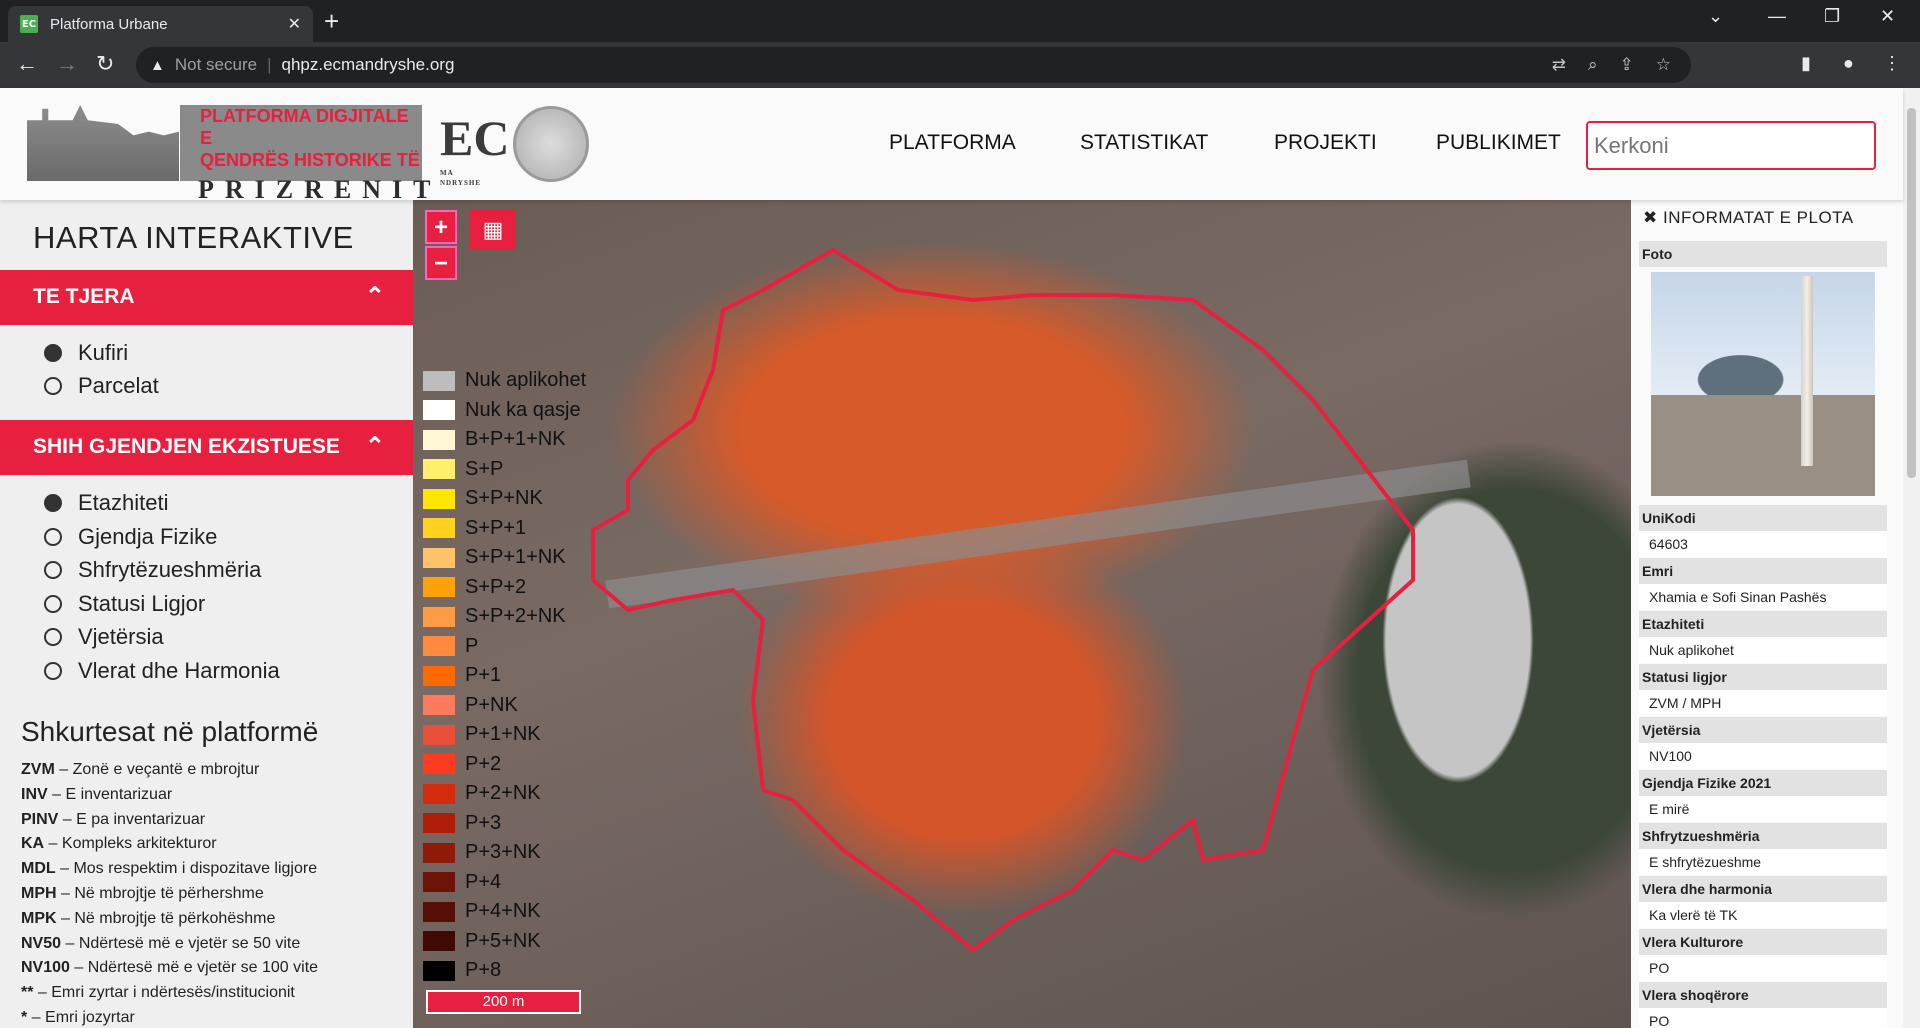  I want to click on legend-label: P+8, so click(483, 970).